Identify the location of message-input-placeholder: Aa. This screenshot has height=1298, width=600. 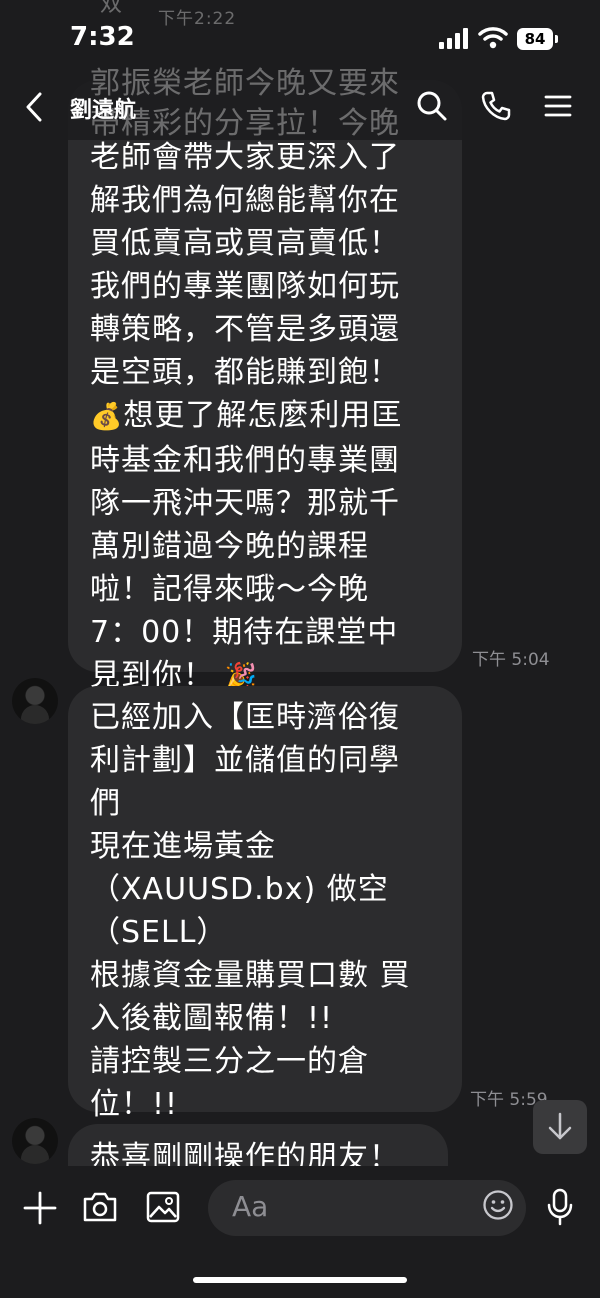
(250, 1206).